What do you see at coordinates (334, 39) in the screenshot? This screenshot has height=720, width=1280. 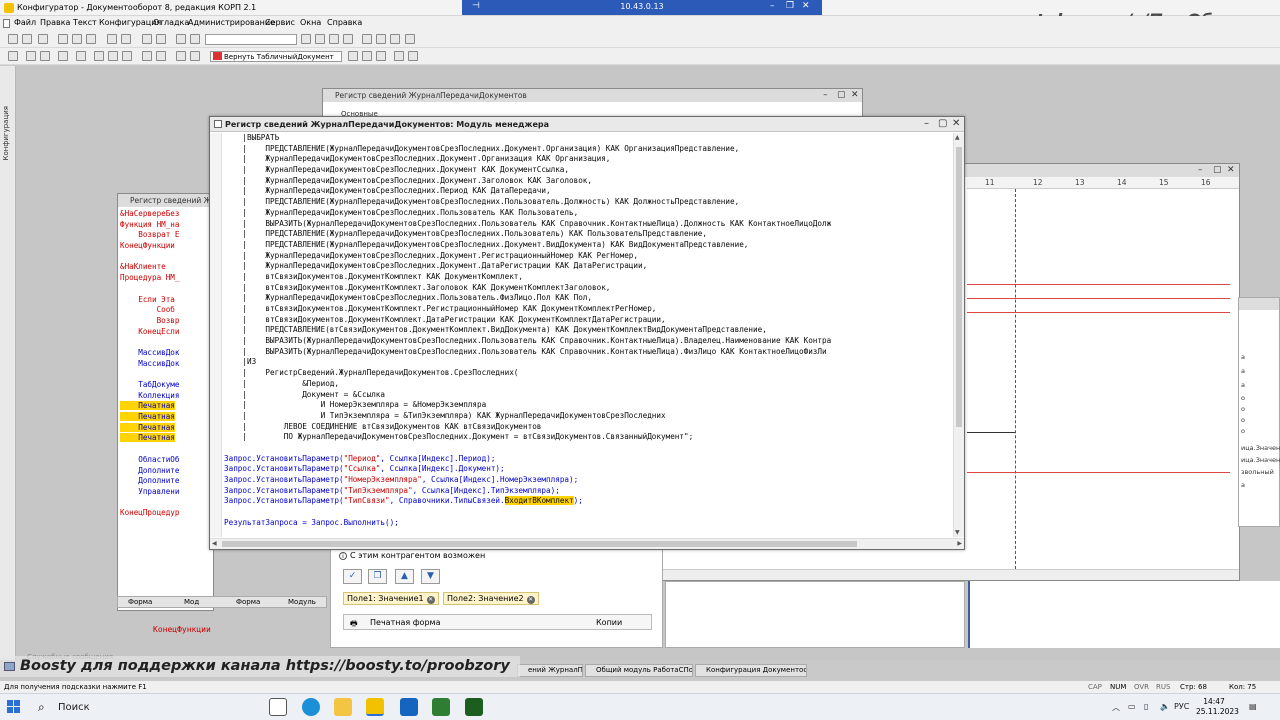 I see `replace-icon` at bounding box center [334, 39].